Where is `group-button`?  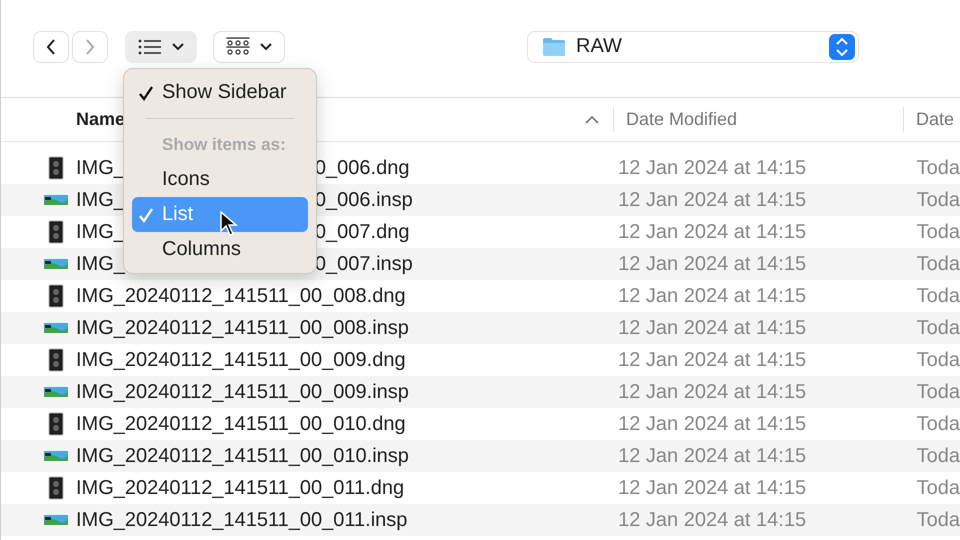 group-button is located at coordinates (249, 46).